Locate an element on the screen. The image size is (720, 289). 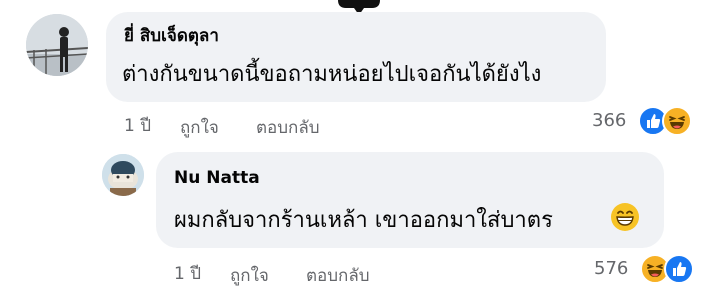
grinning-face-icon is located at coordinates (625, 217).